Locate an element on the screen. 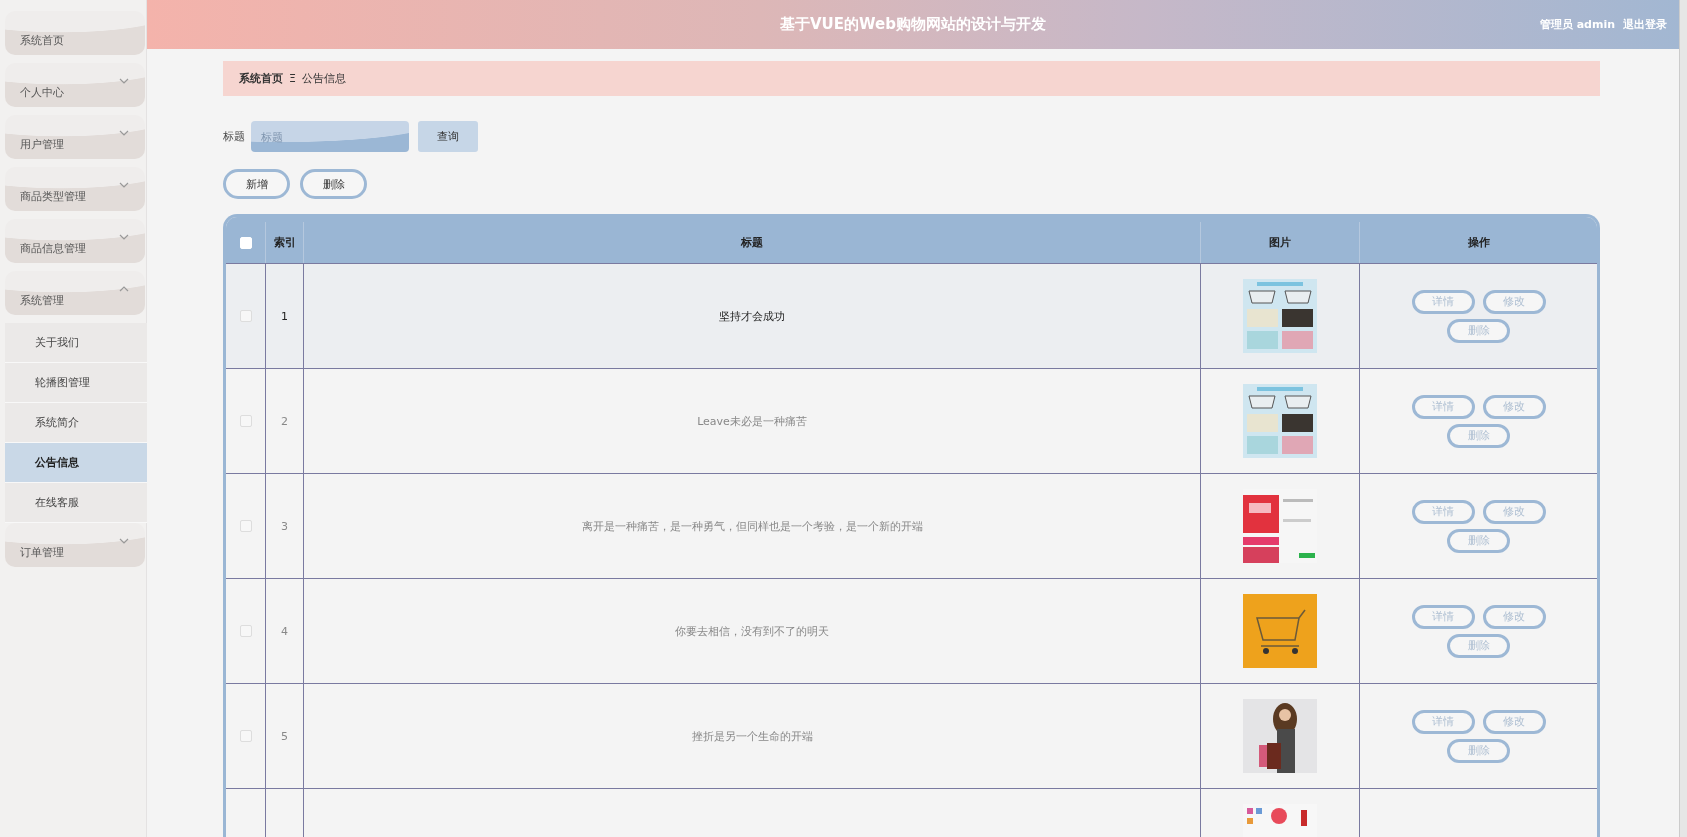 This screenshot has width=1687, height=837. notice-title: 离开是一种痛苦，是一种勇气，但同样也是一个考验，是一个新的开端 is located at coordinates (752, 526).